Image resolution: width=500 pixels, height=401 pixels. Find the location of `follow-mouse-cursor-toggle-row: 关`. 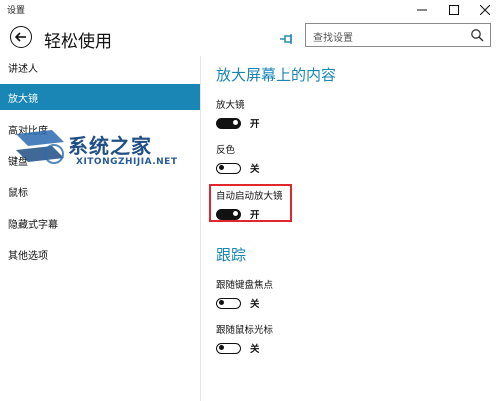

follow-mouse-cursor-toggle-row: 关 is located at coordinates (238, 348).